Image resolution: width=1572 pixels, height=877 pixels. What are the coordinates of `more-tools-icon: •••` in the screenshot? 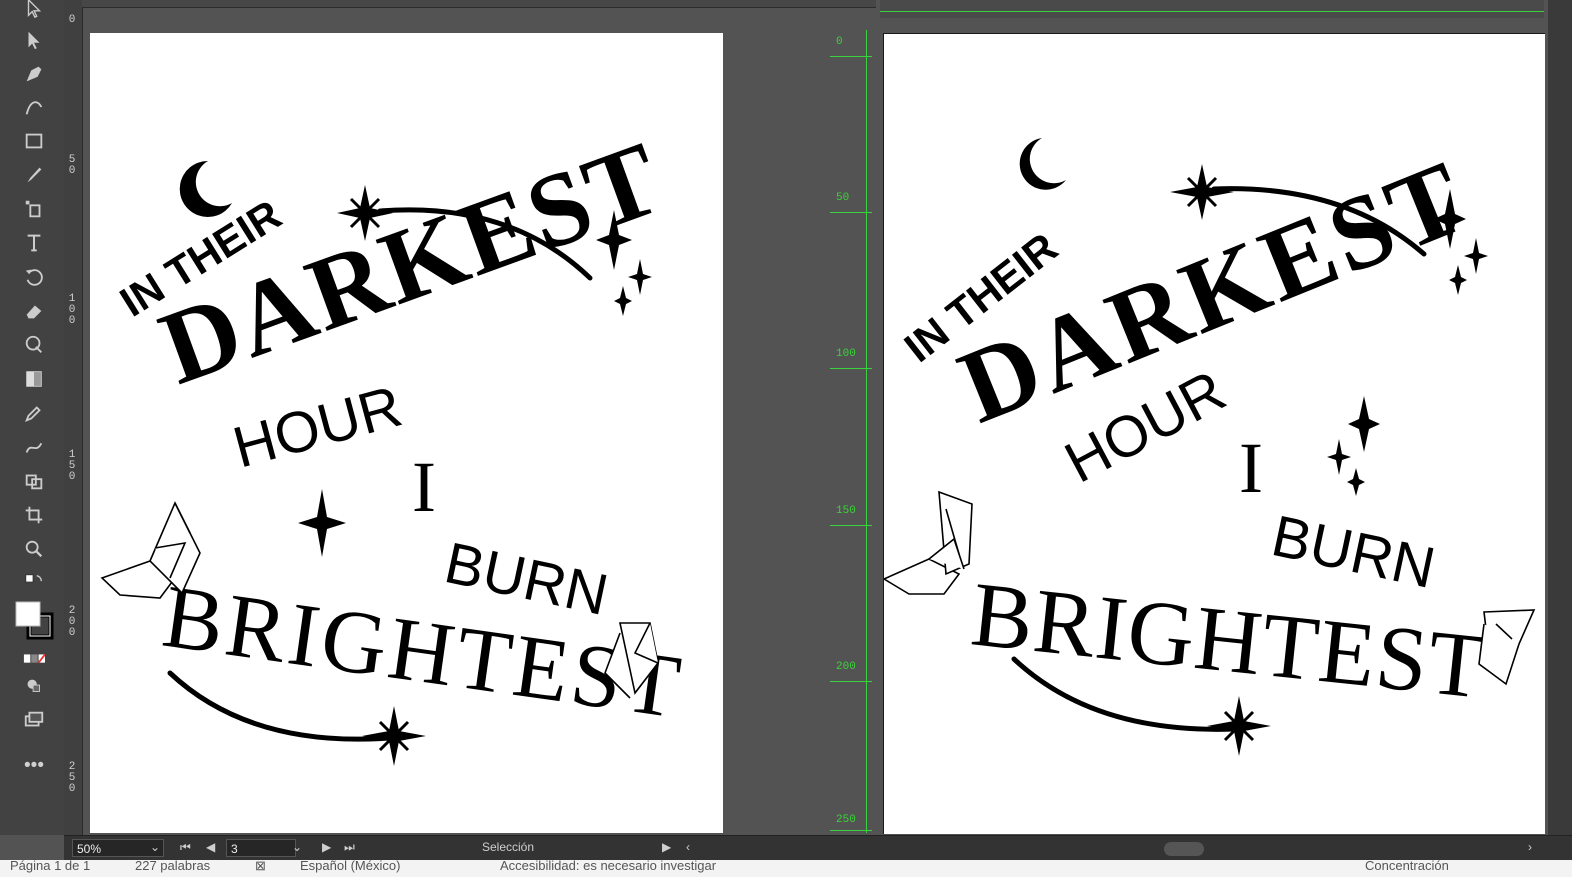 It's located at (34, 766).